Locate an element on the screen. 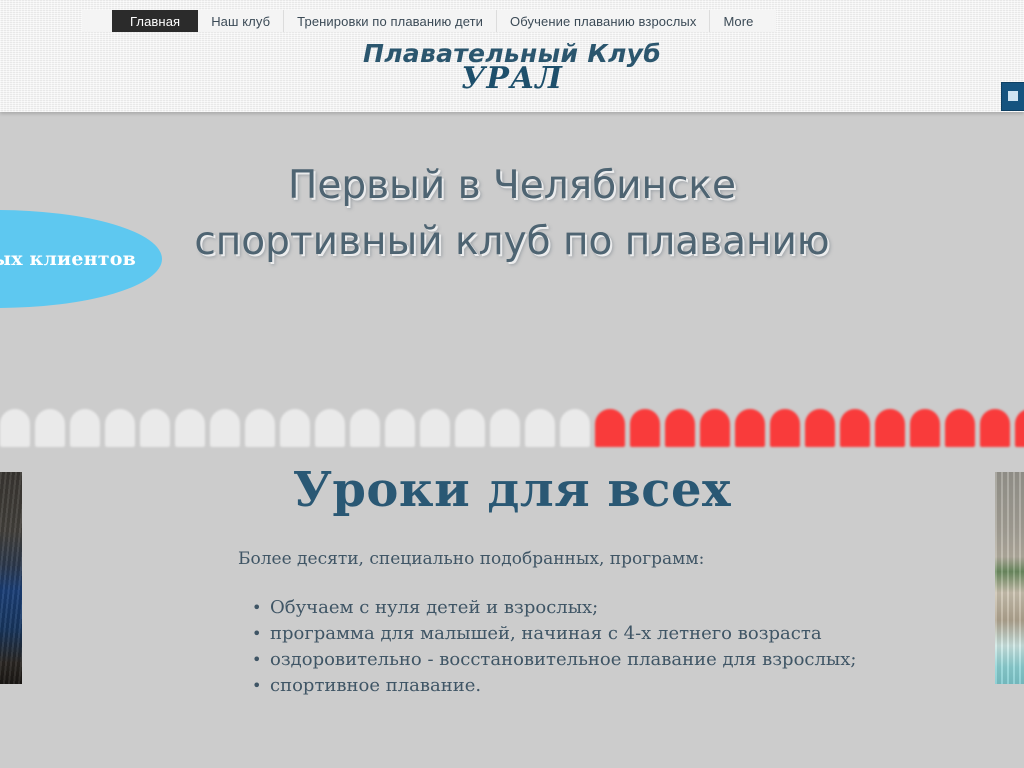 Image resolution: width=1024 pixels, height=768 pixels. nav-item-kids-training: Тренировки по плаванию дети is located at coordinates (391, 21).